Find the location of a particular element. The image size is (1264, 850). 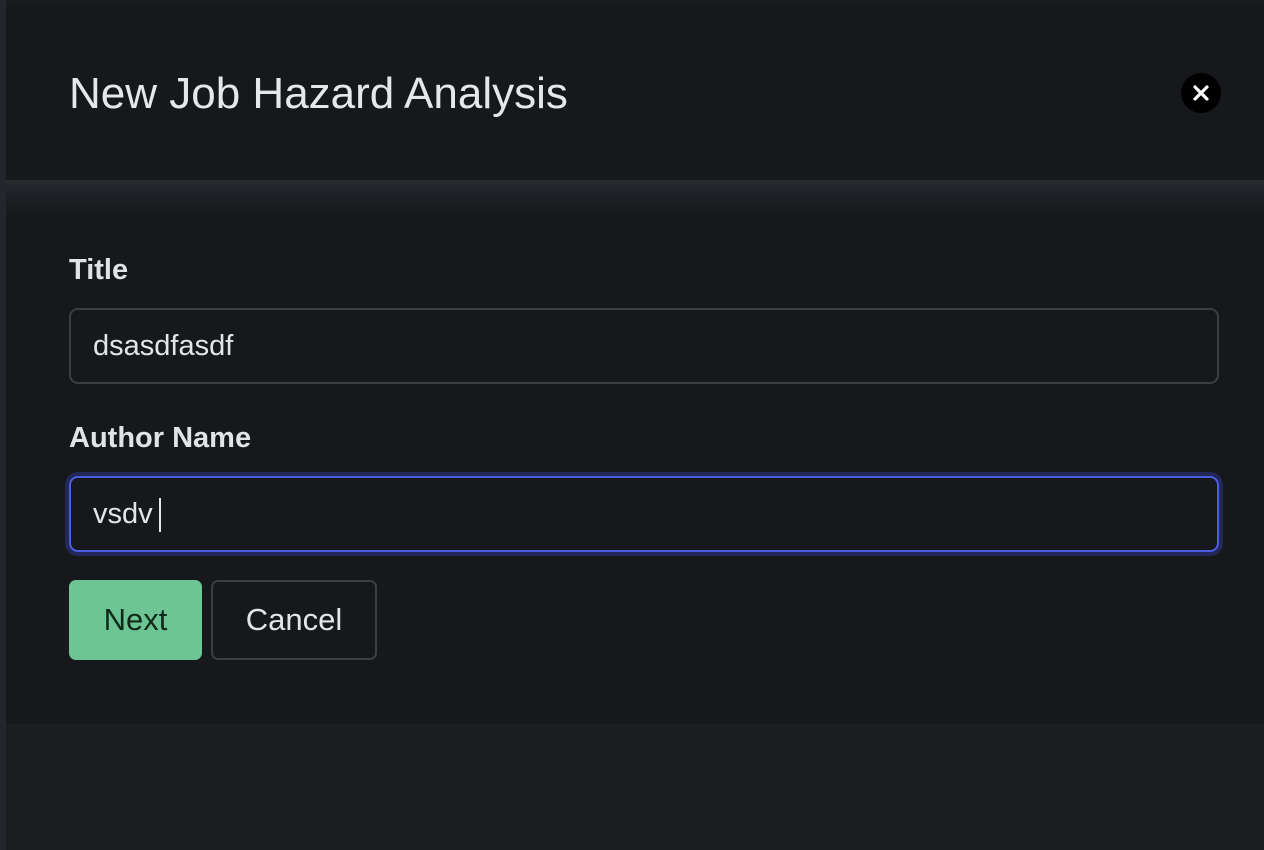

modal-title: New Job Hazard Analysis is located at coordinates (318, 93).